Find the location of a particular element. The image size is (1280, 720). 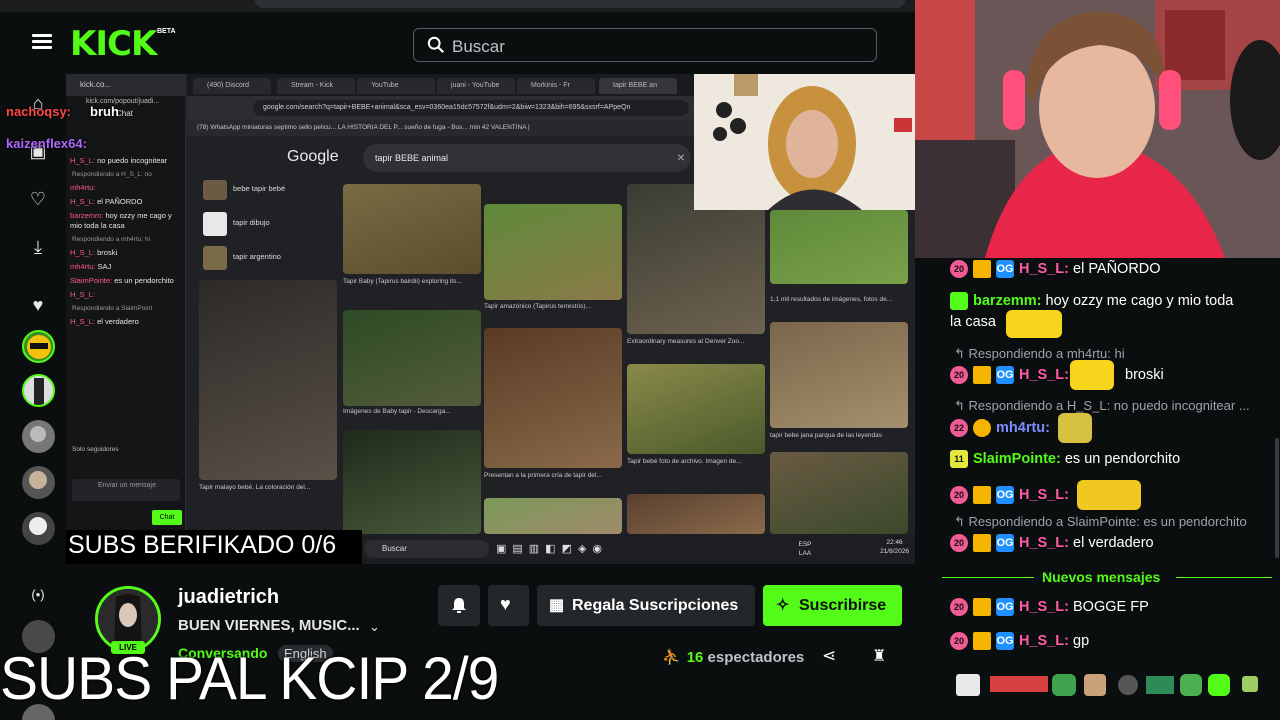

menu-icon is located at coordinates (42, 42).